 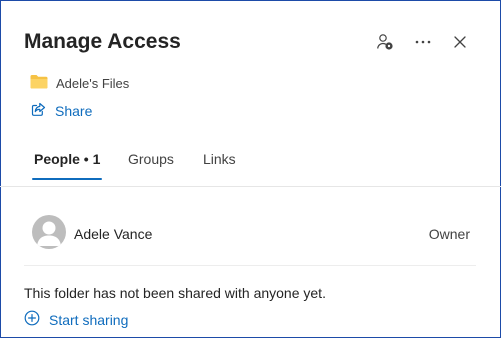 I want to click on close-icon, so click(x=460, y=42).